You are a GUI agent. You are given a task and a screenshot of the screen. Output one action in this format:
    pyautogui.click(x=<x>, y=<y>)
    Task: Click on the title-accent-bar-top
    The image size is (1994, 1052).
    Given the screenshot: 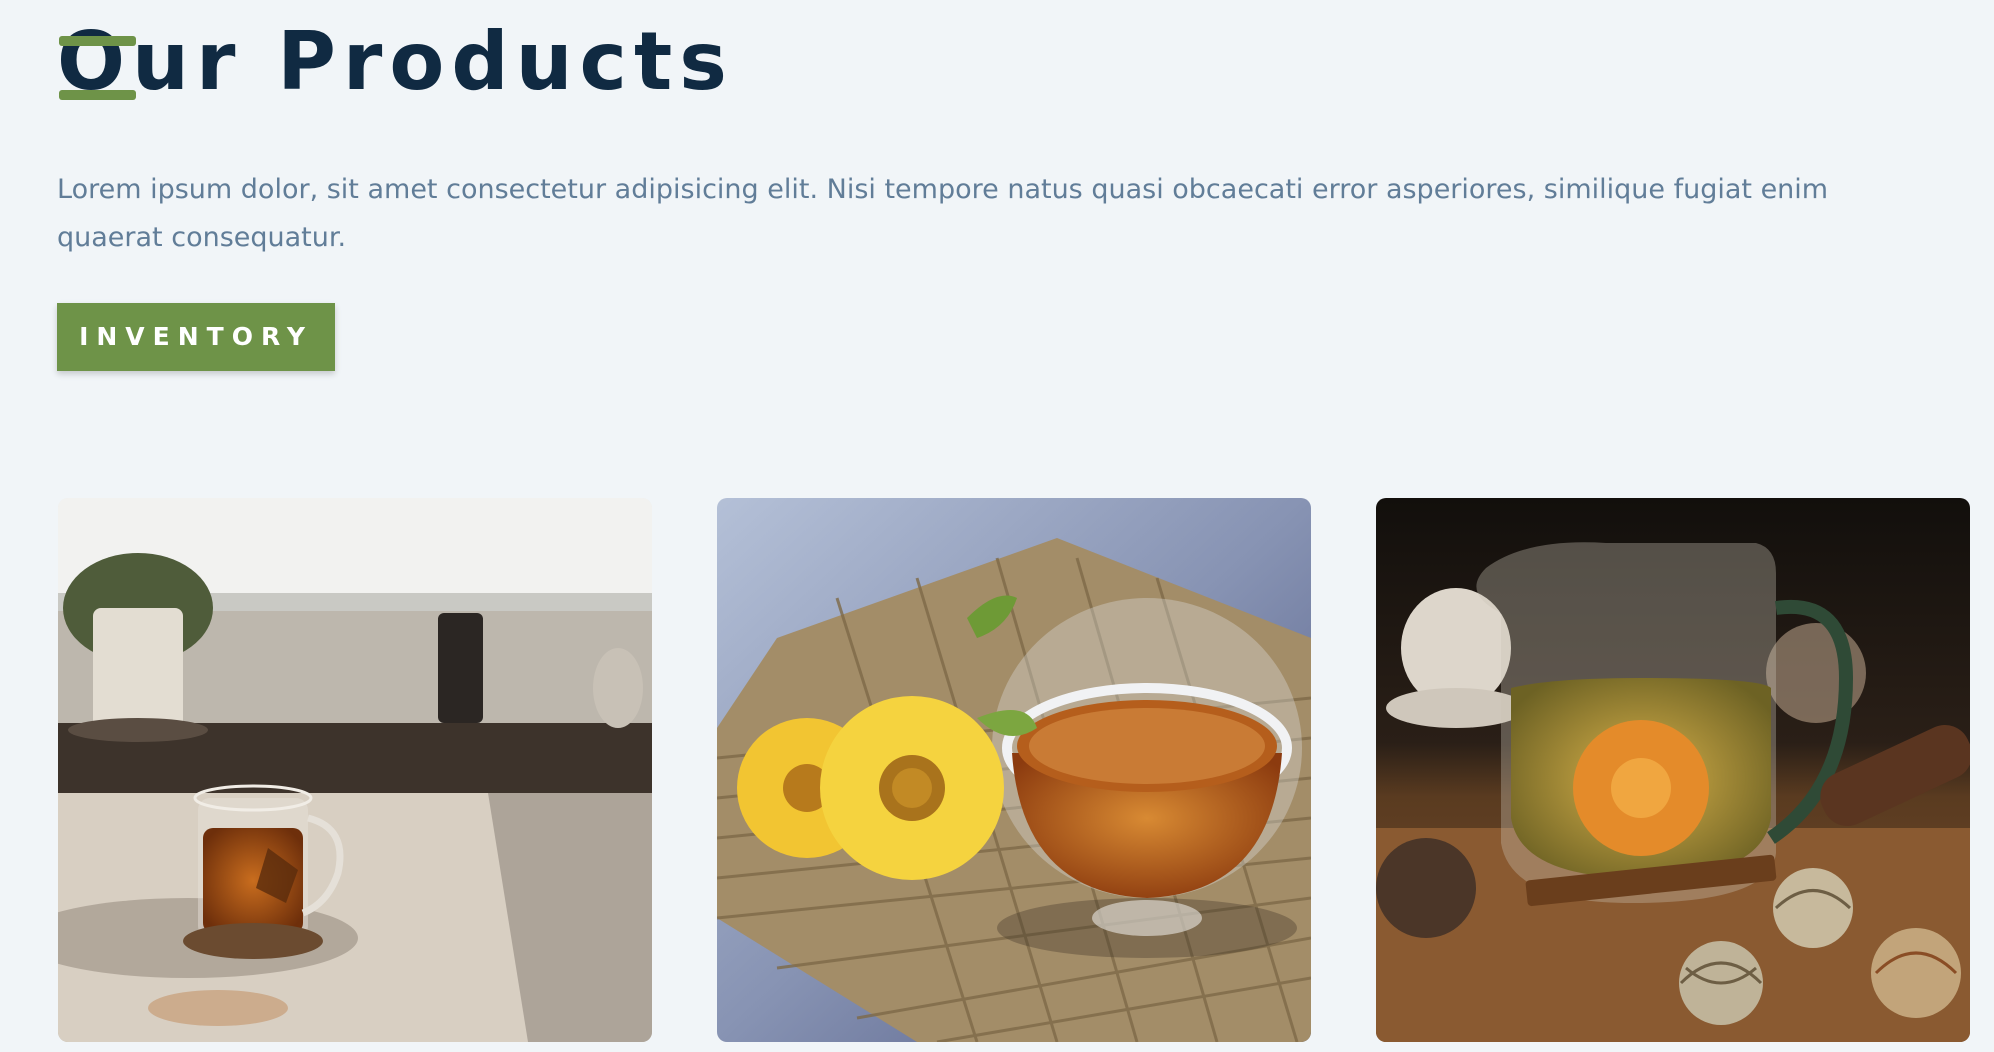 What is the action you would take?
    pyautogui.click(x=97, y=41)
    